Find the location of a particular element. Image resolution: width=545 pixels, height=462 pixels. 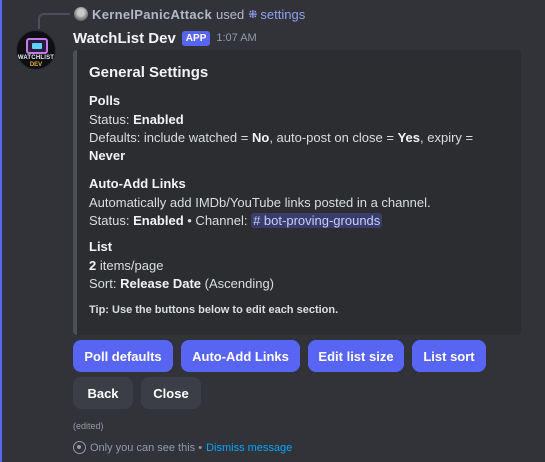

app-badge: APP is located at coordinates (196, 38).